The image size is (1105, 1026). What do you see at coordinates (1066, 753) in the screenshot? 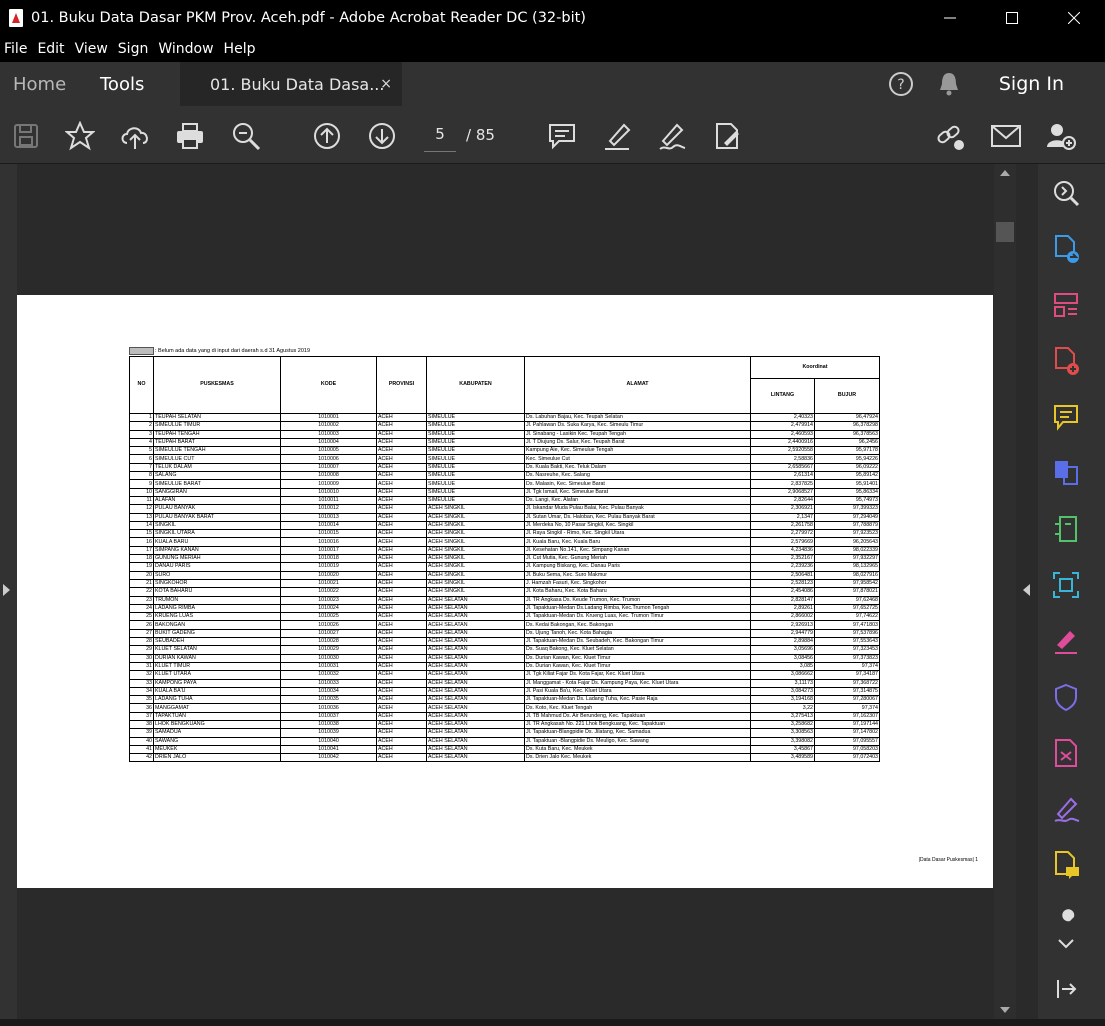
I see `redact-icon` at bounding box center [1066, 753].